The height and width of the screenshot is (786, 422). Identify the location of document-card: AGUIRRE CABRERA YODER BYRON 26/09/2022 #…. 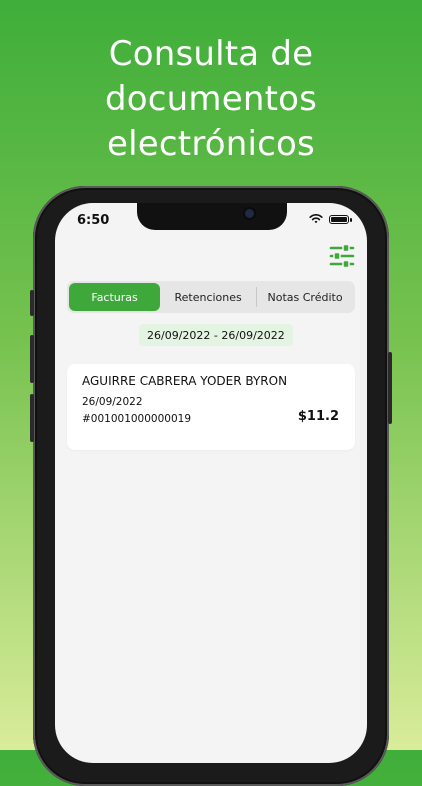
(211, 407).